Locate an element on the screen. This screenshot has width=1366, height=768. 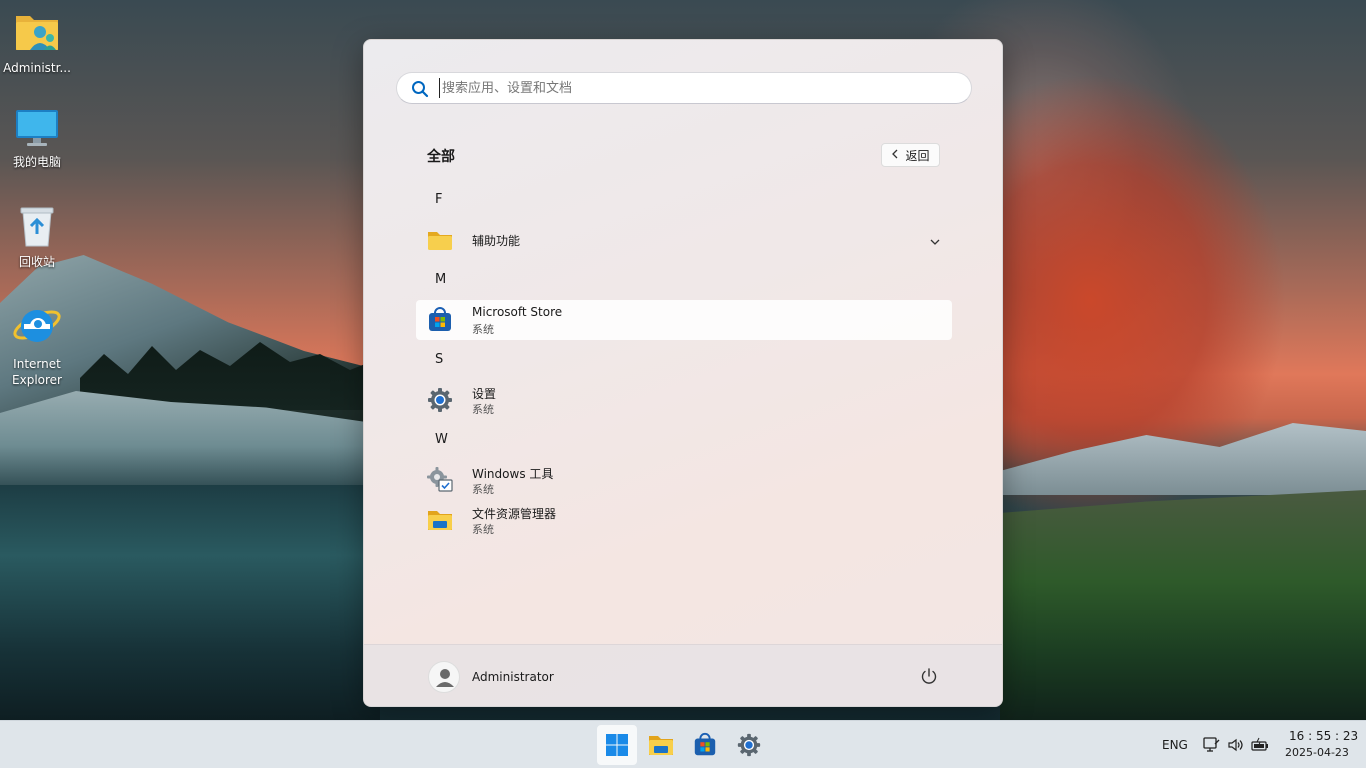
taskbar-file-explorer is located at coordinates (661, 745).